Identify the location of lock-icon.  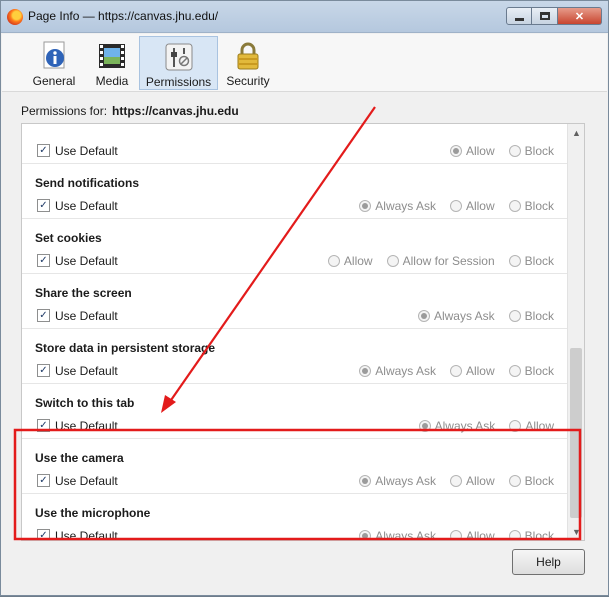
(248, 56).